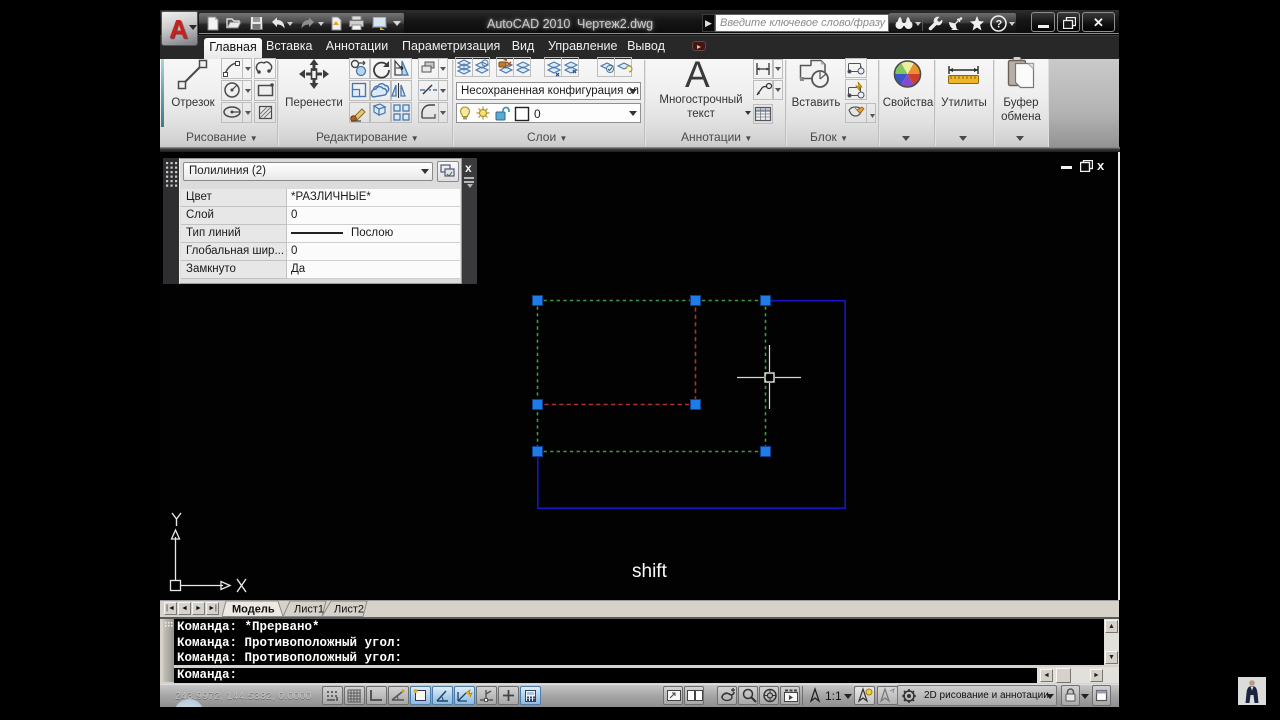 The height and width of the screenshot is (720, 1280). What do you see at coordinates (253, 610) in the screenshot?
I see `svg-text: Модель` at bounding box center [253, 610].